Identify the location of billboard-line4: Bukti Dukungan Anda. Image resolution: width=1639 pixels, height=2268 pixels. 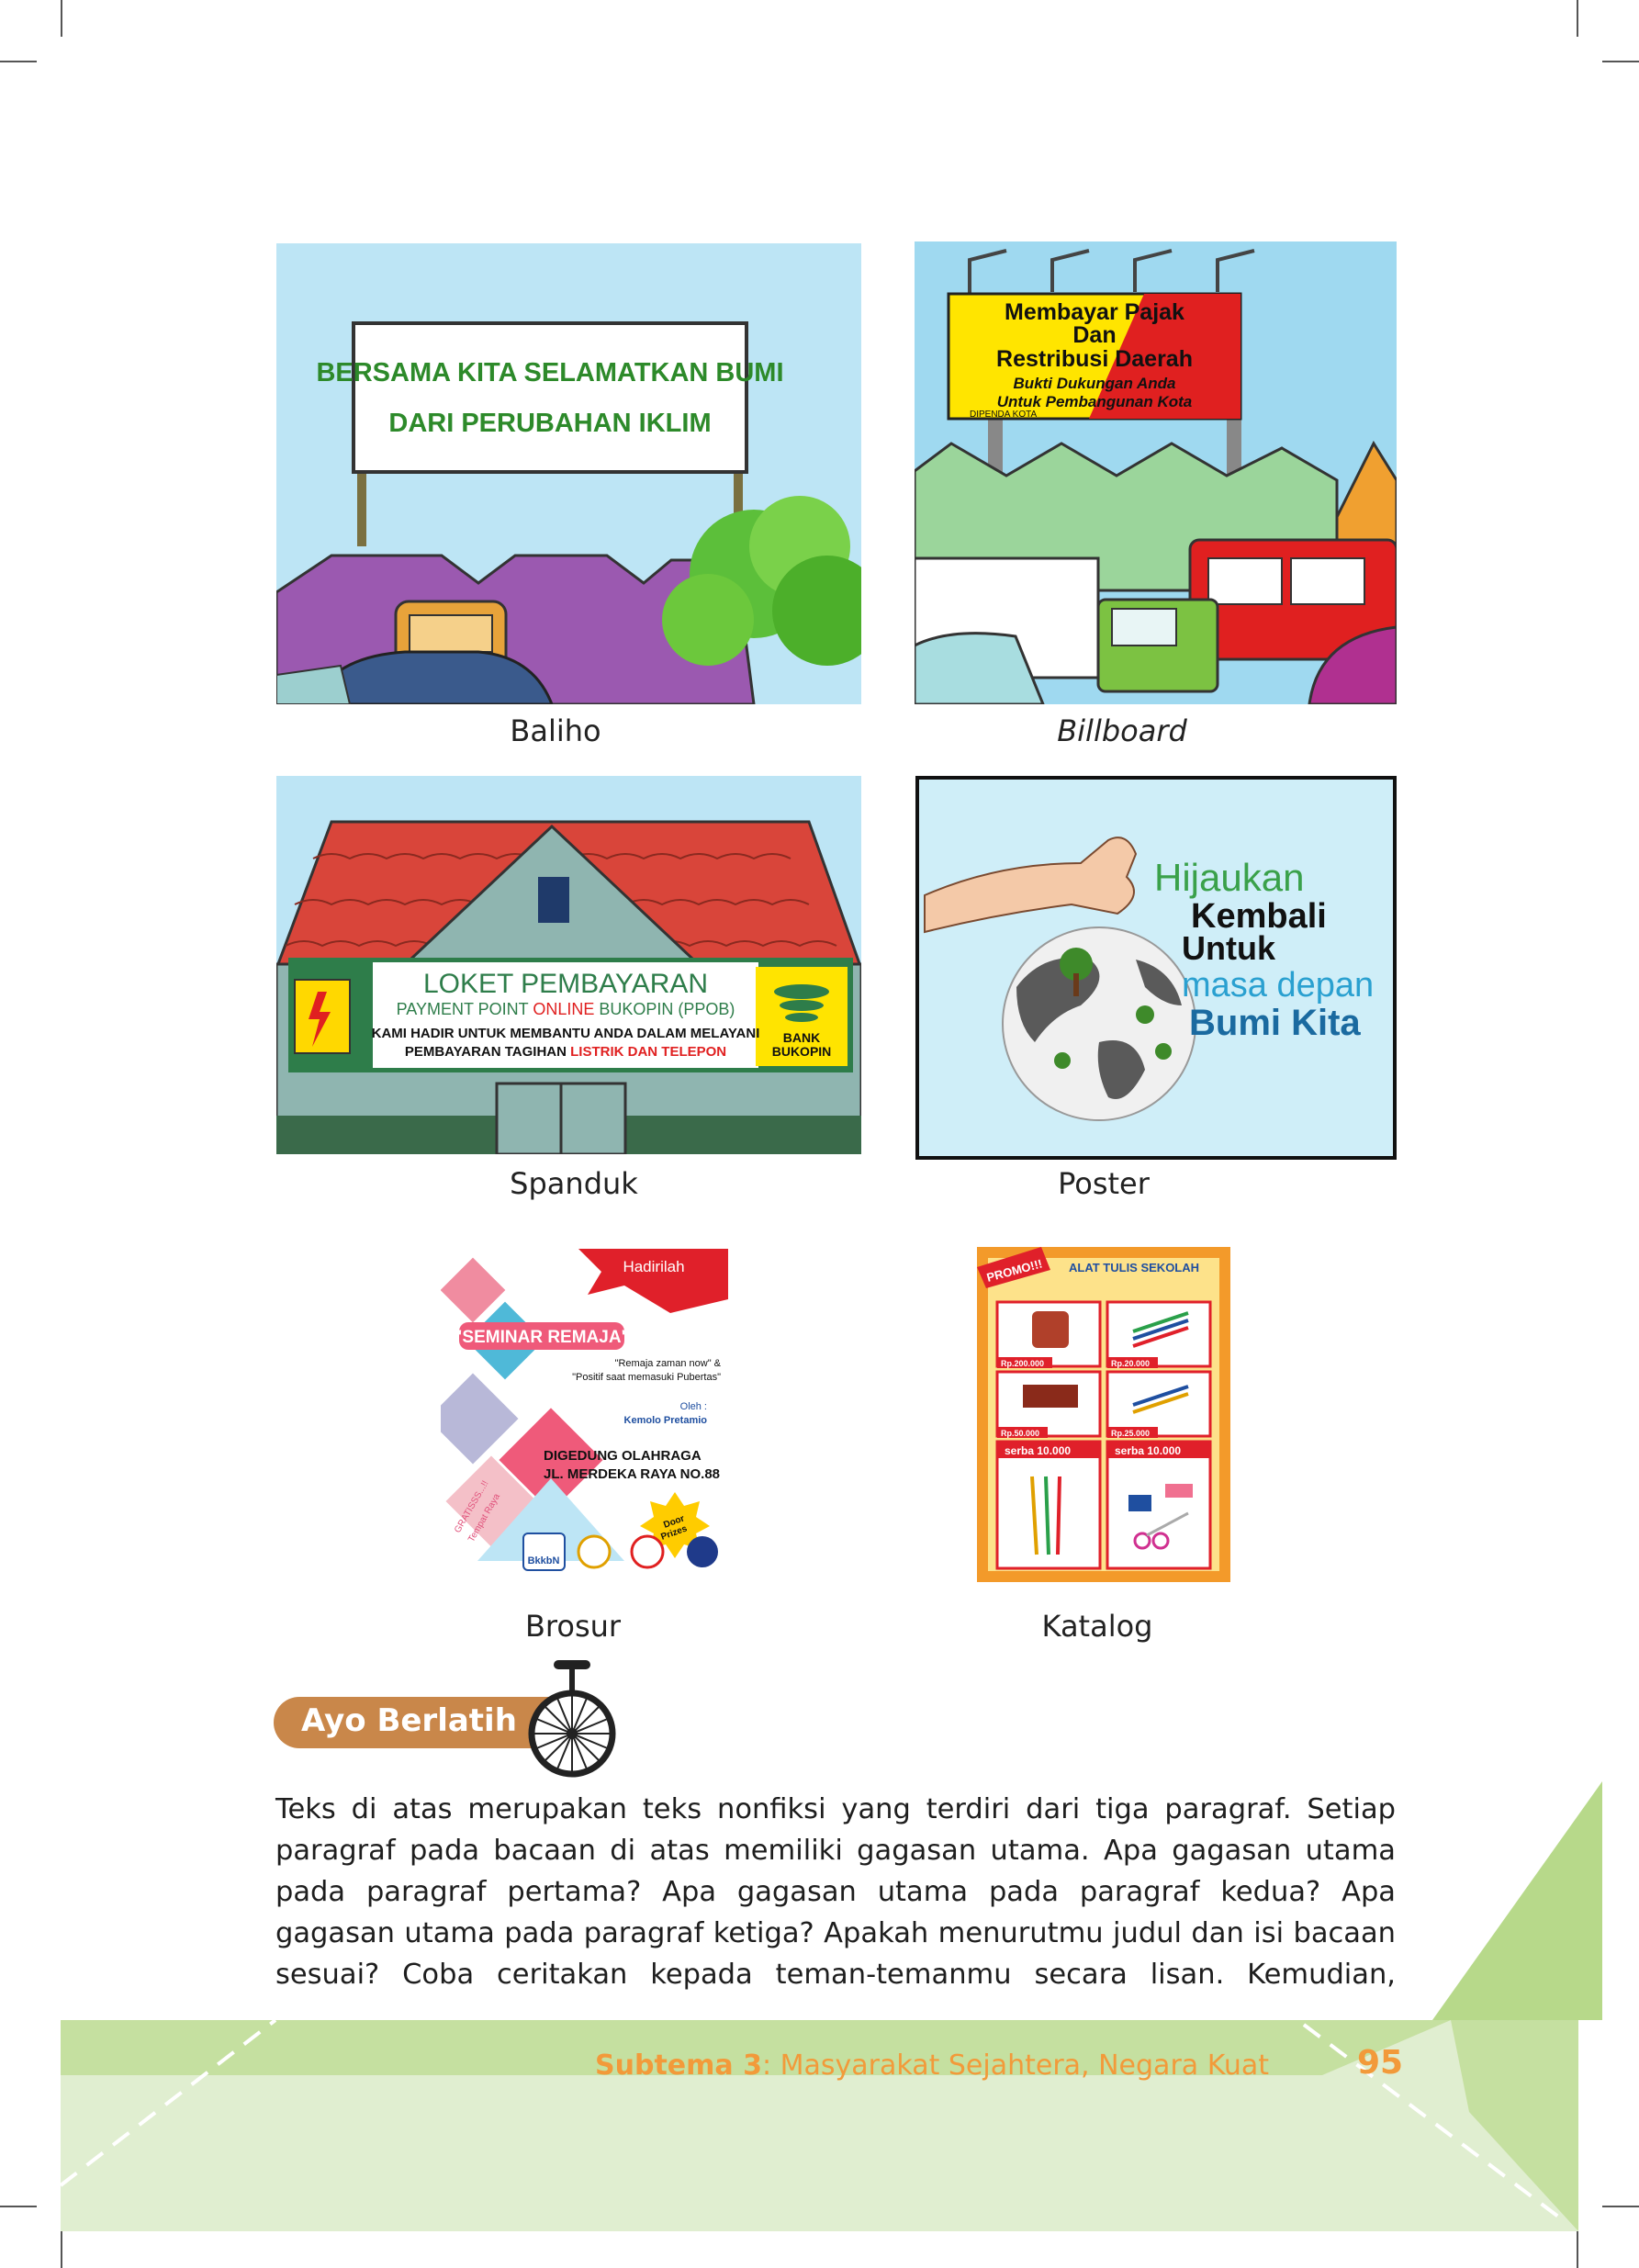
(1095, 383).